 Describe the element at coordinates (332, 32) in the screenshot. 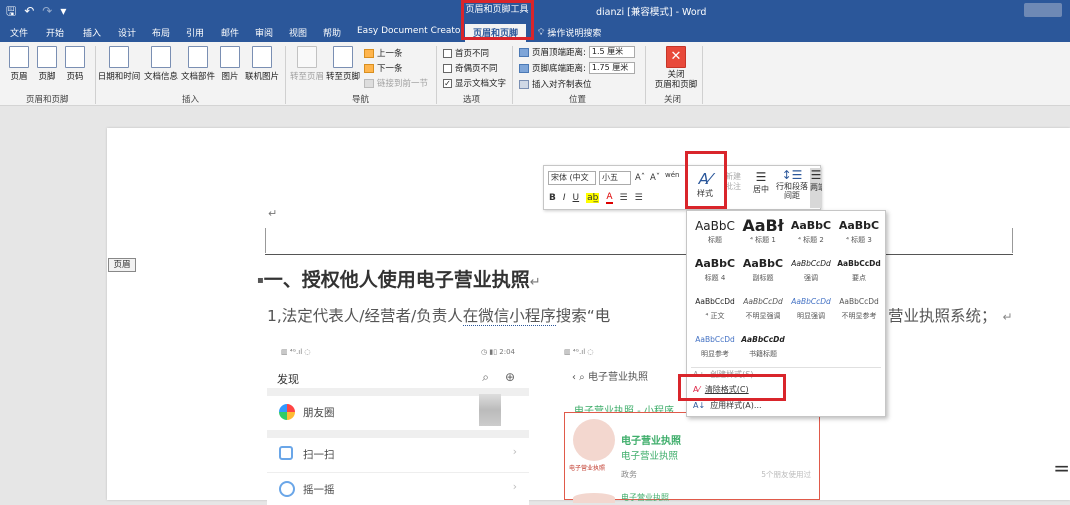

I see `tab-help: 帮助` at that location.